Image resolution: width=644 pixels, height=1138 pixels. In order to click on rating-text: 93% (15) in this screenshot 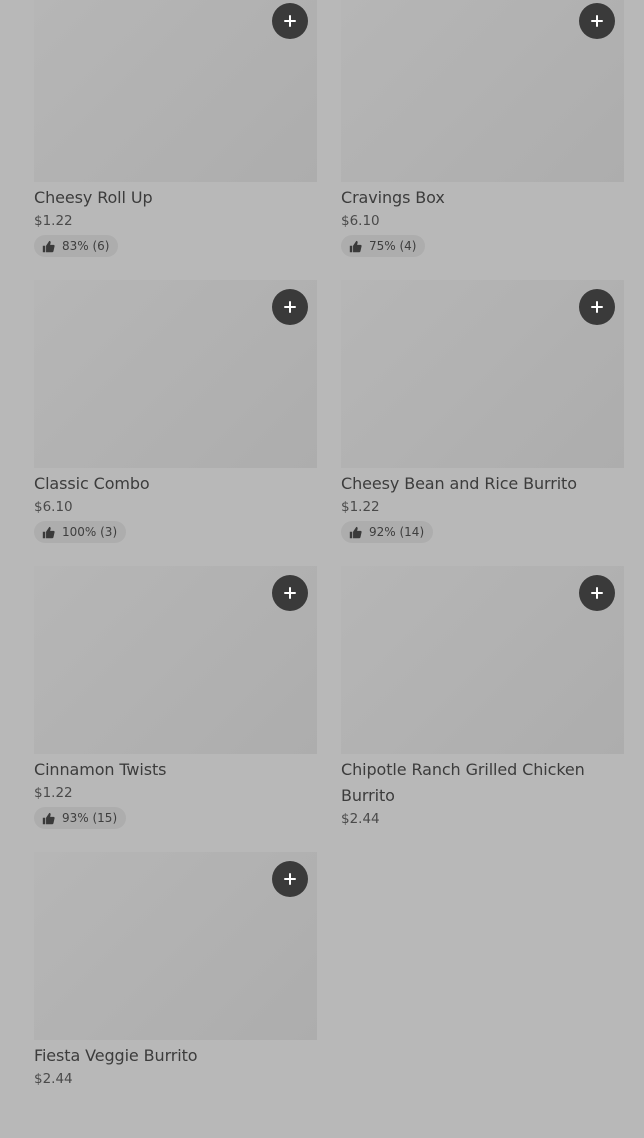, I will do `click(90, 818)`.